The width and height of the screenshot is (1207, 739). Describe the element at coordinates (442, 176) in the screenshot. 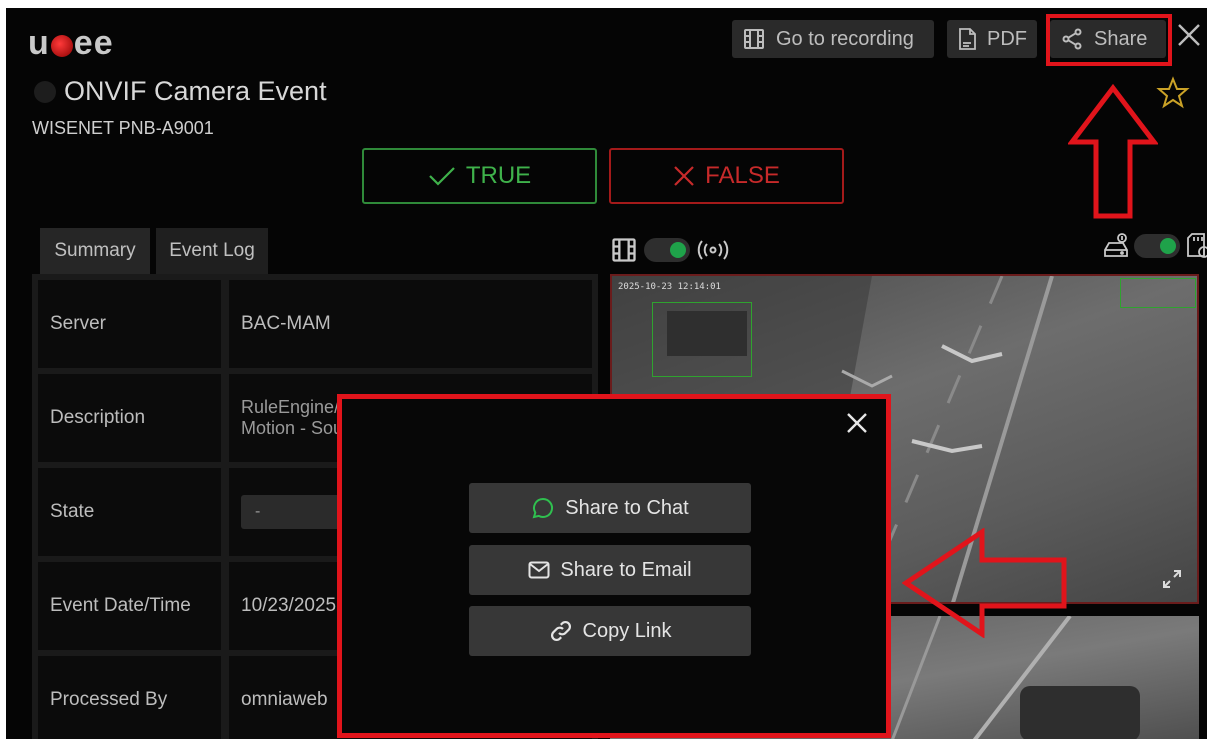

I see `check-icon` at that location.